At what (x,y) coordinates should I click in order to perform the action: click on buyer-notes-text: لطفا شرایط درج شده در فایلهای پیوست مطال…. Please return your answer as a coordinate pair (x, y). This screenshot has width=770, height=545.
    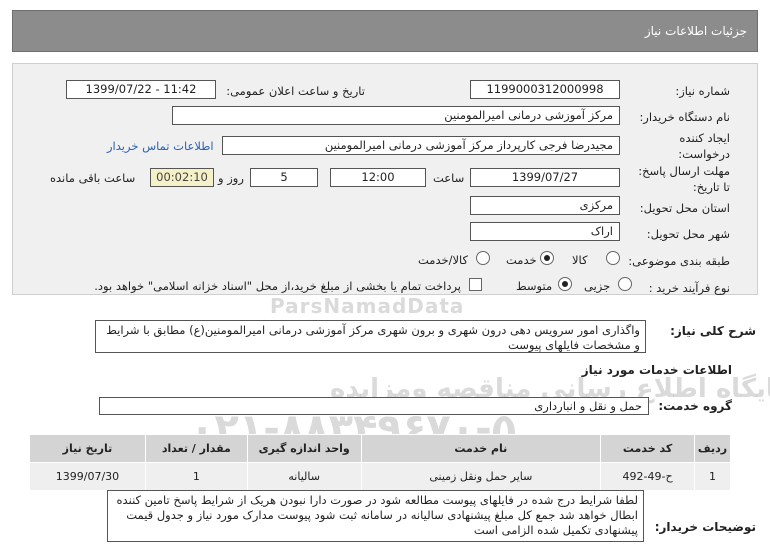
    Looking at the image, I should click on (375, 516).